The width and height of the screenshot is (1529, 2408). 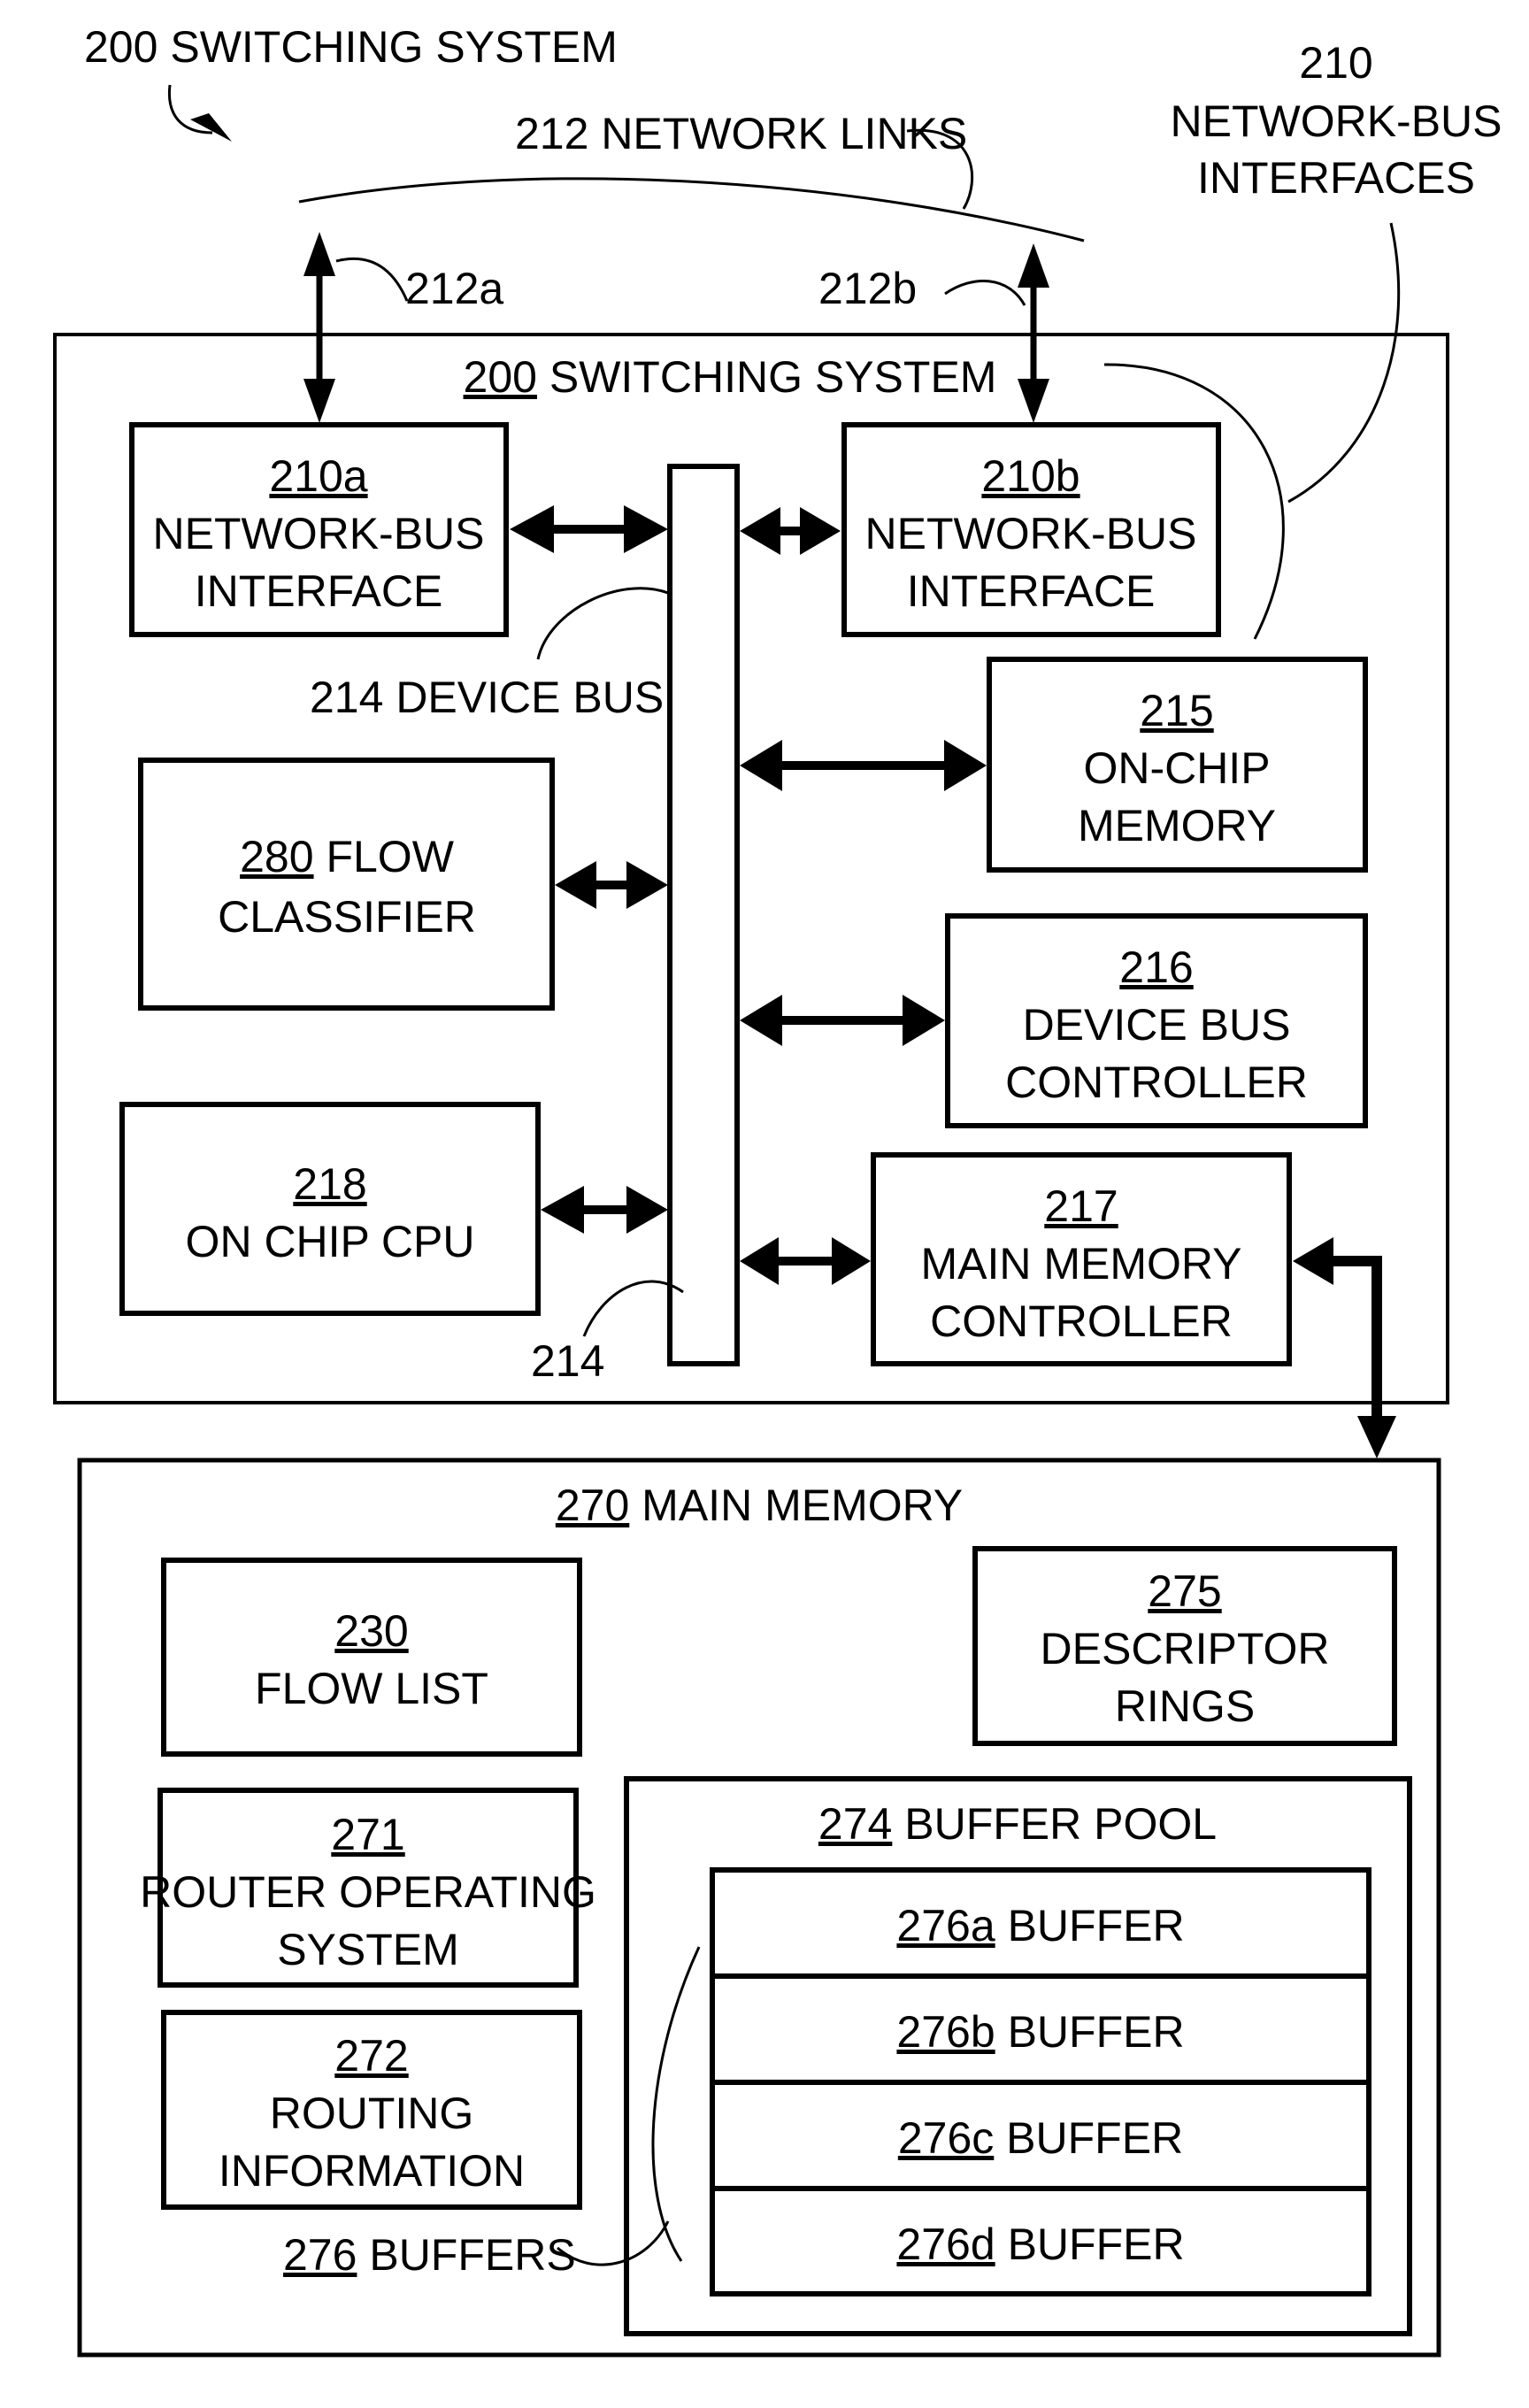 What do you see at coordinates (1040, 2244) in the screenshot?
I see `buffer-276d-label: 276d BUFFER` at bounding box center [1040, 2244].